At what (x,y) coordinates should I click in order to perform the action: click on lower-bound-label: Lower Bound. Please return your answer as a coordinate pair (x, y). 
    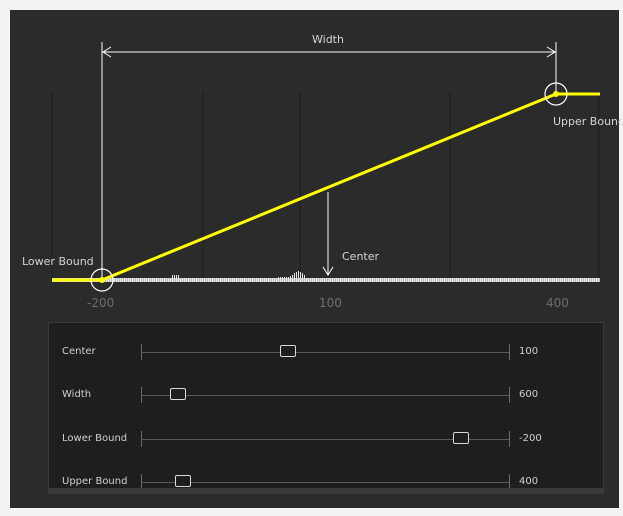
    Looking at the image, I should click on (58, 261).